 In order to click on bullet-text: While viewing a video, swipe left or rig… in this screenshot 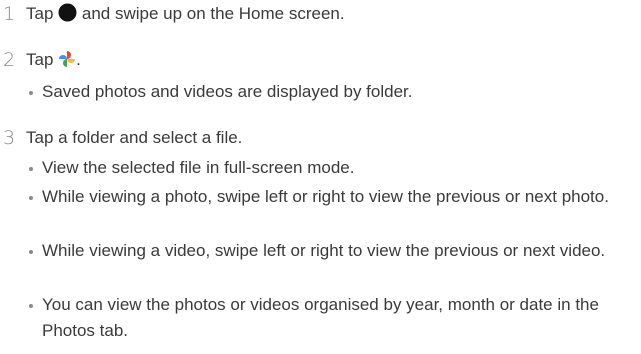, I will do `click(324, 250)`.